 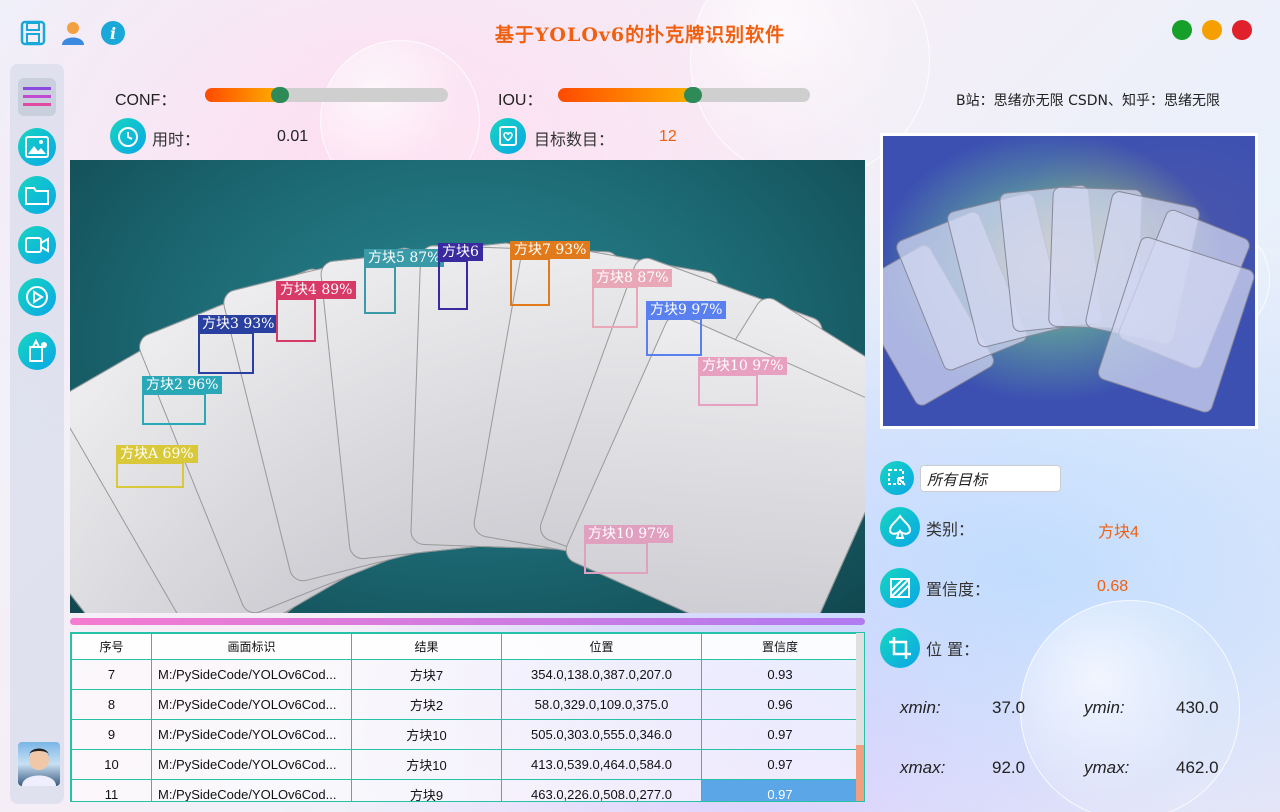 I want to click on menu-icon, so click(x=37, y=96).